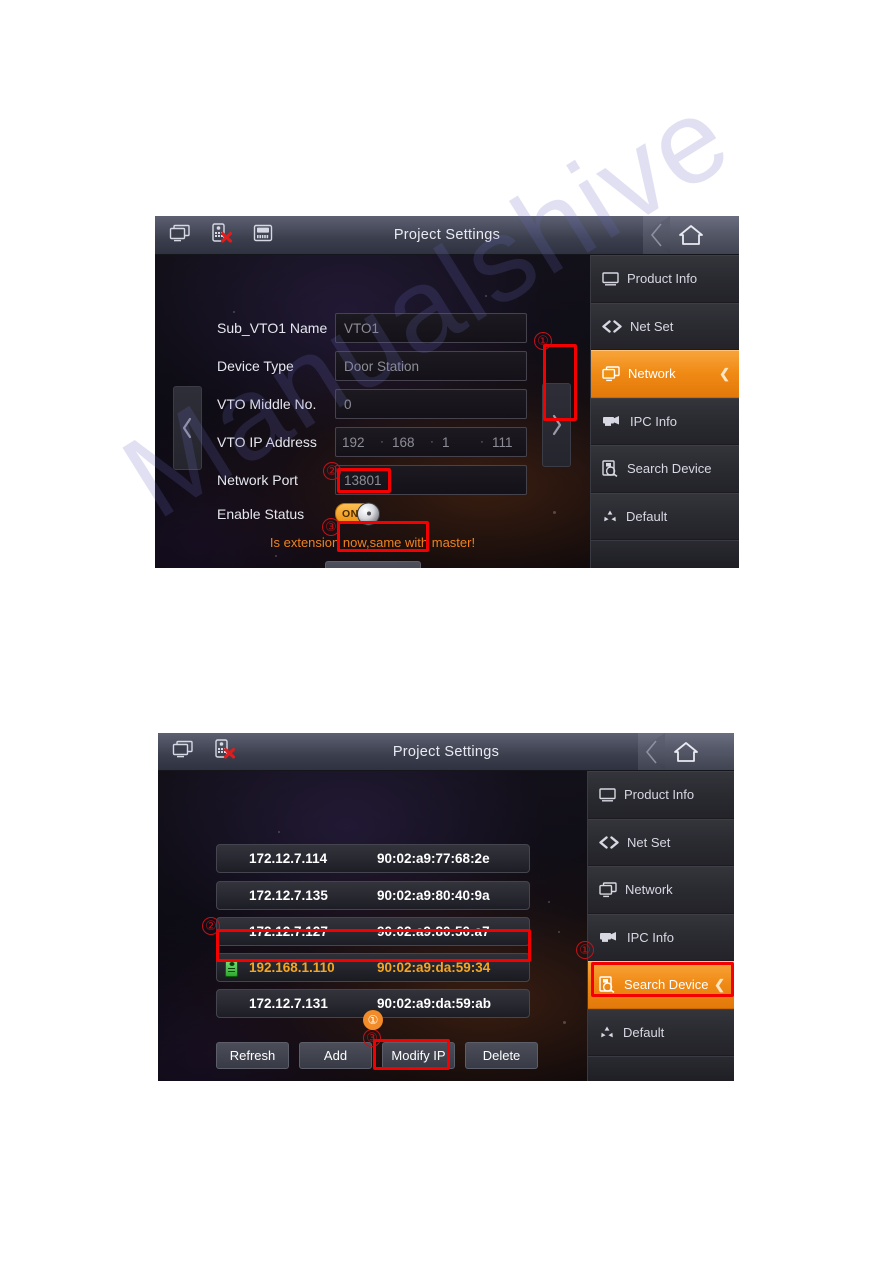 The image size is (893, 1263). What do you see at coordinates (431, 366) in the screenshot?
I see `input-device-type: Door Station` at bounding box center [431, 366].